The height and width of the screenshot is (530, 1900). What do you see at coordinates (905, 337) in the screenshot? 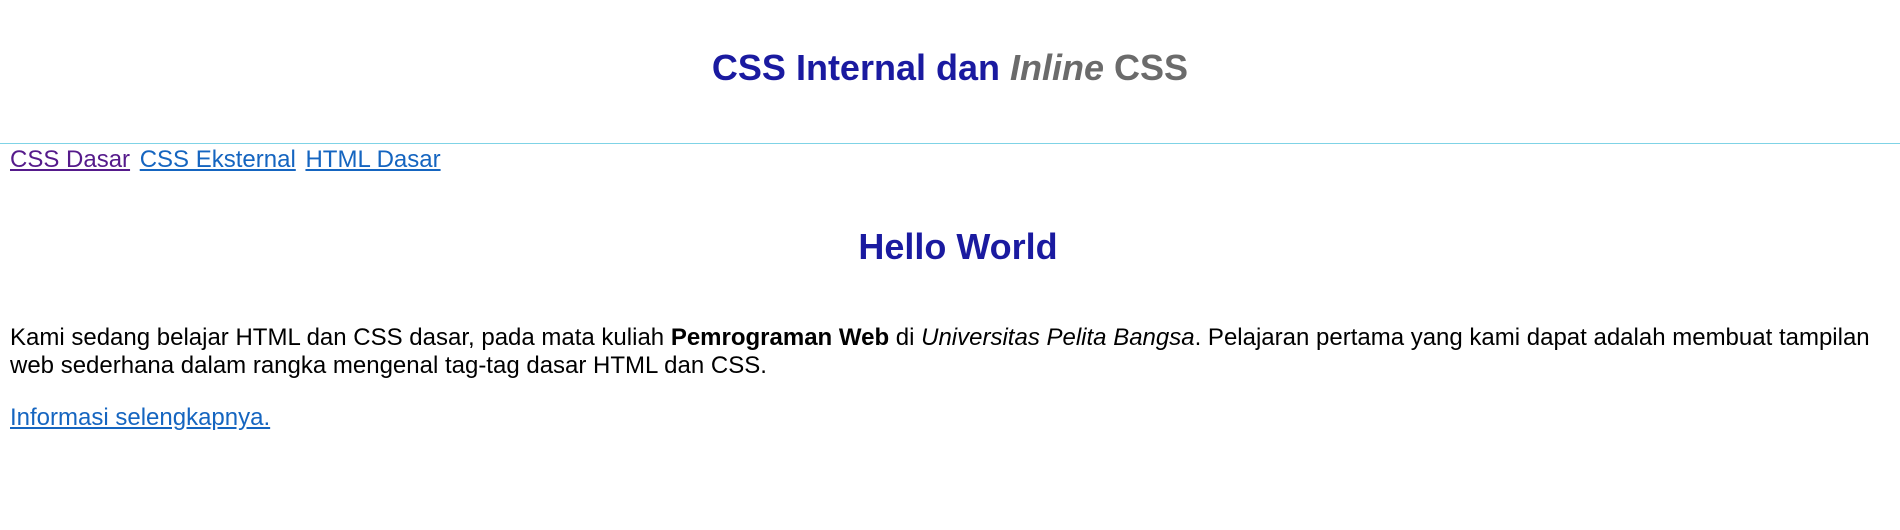
I see `paragraph-text-2: di` at bounding box center [905, 337].